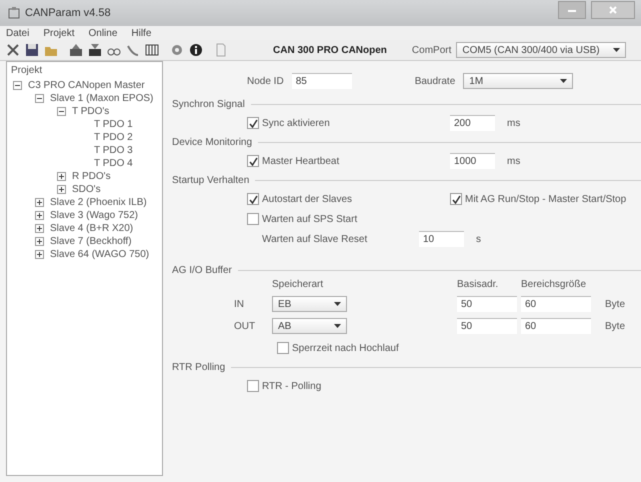  What do you see at coordinates (68, 13) in the screenshot?
I see `window-title: CANParam v4.58` at bounding box center [68, 13].